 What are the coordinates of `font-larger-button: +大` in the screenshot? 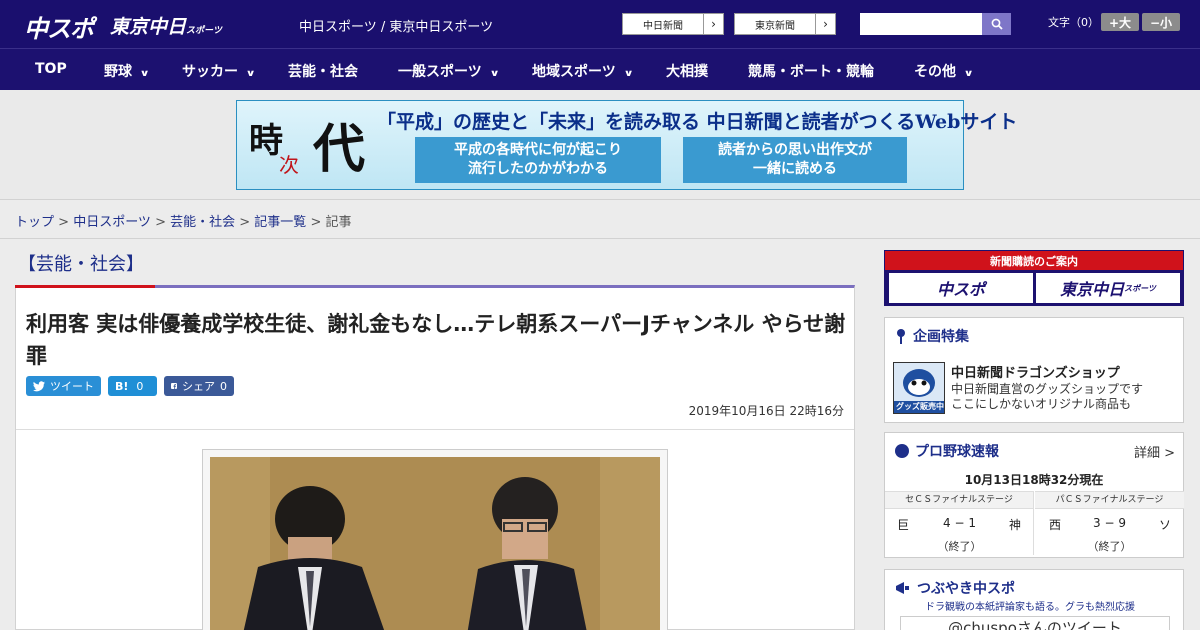 It's located at (1120, 22).